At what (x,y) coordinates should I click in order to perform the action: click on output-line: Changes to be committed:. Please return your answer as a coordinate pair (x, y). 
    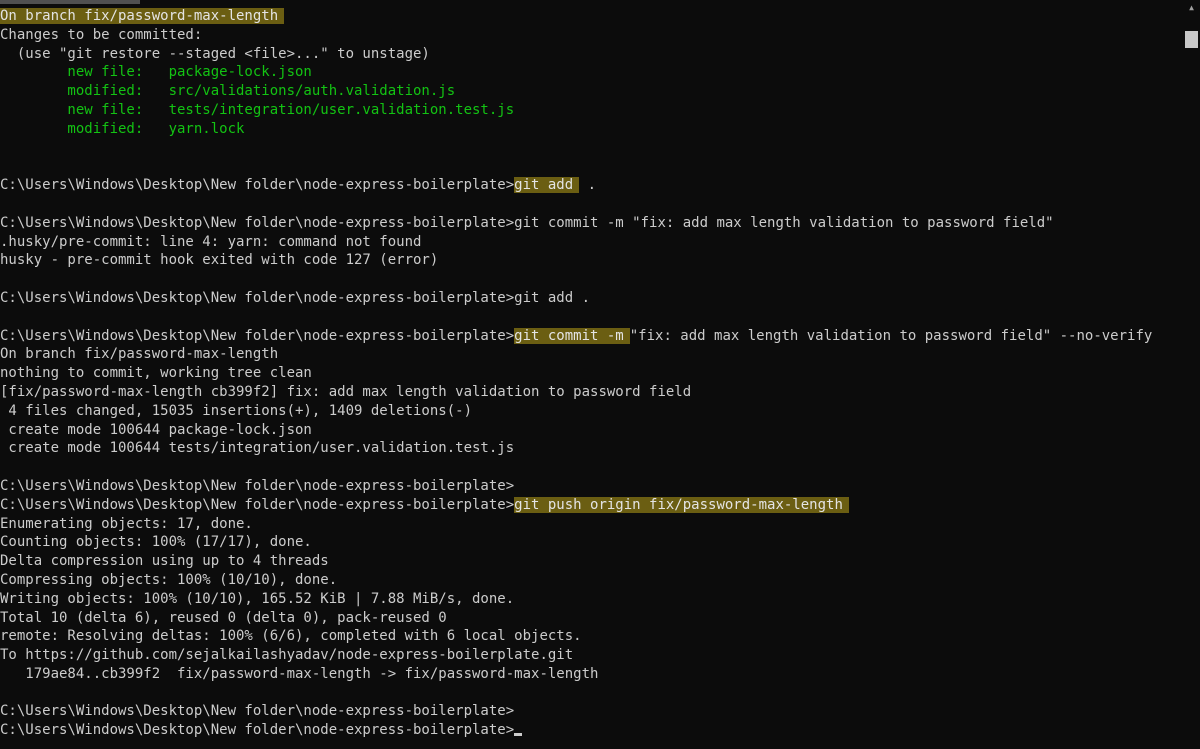
    Looking at the image, I should click on (101, 34).